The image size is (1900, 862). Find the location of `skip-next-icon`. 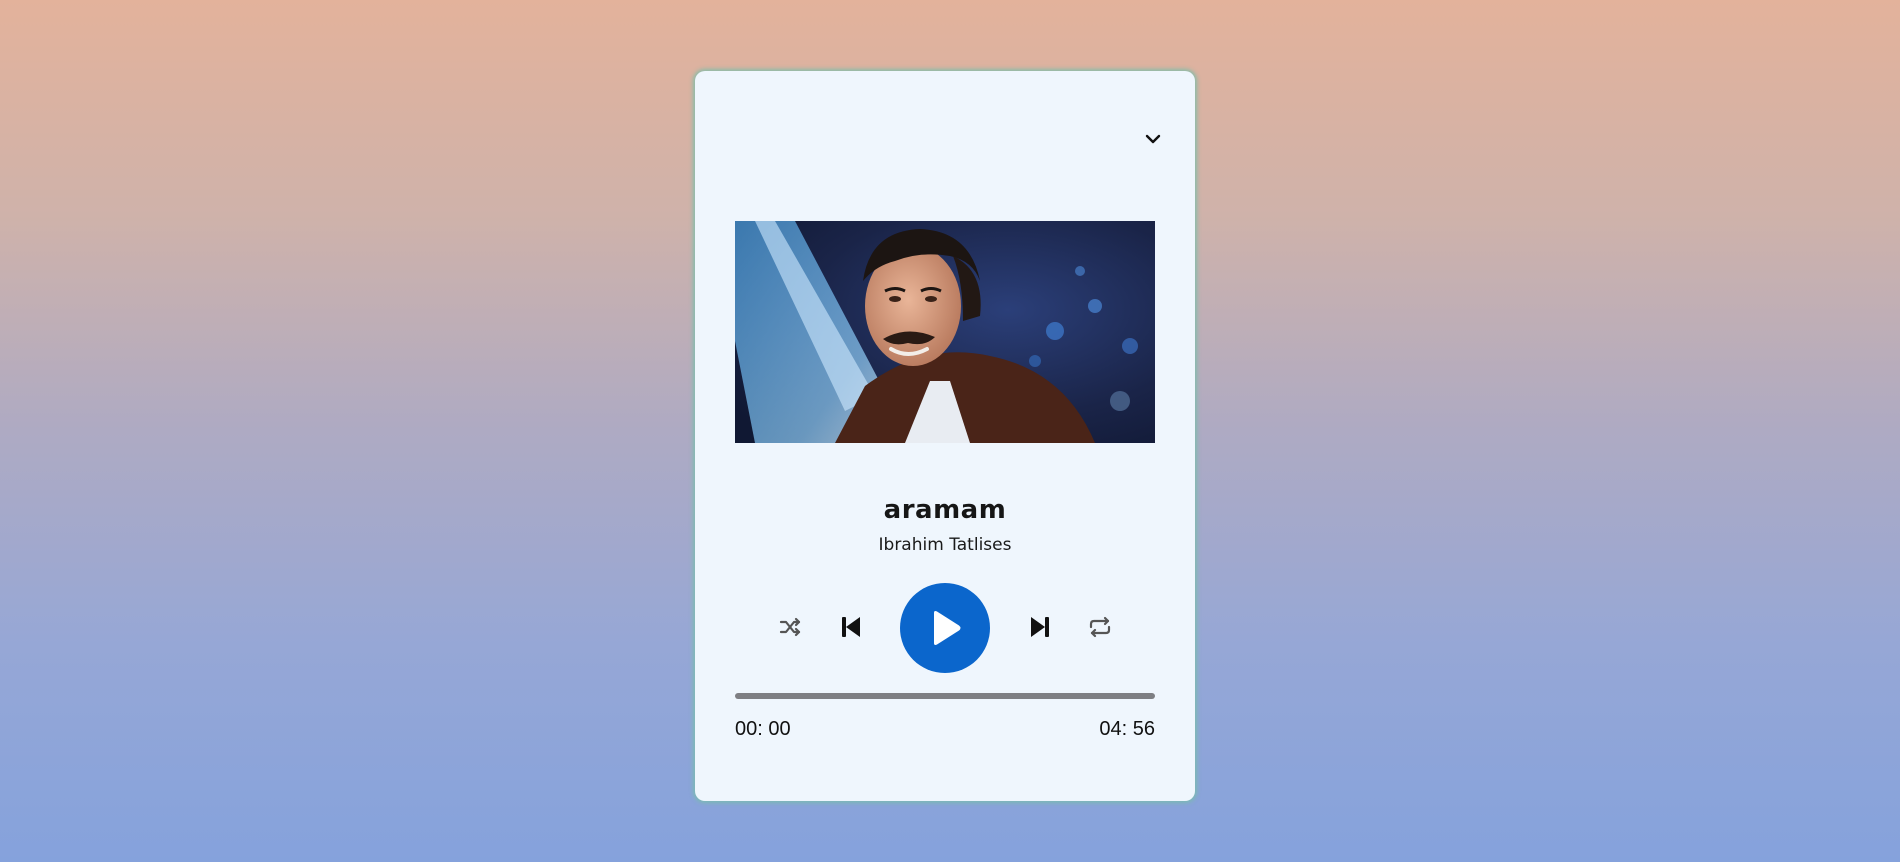

skip-next-icon is located at coordinates (1040, 627).